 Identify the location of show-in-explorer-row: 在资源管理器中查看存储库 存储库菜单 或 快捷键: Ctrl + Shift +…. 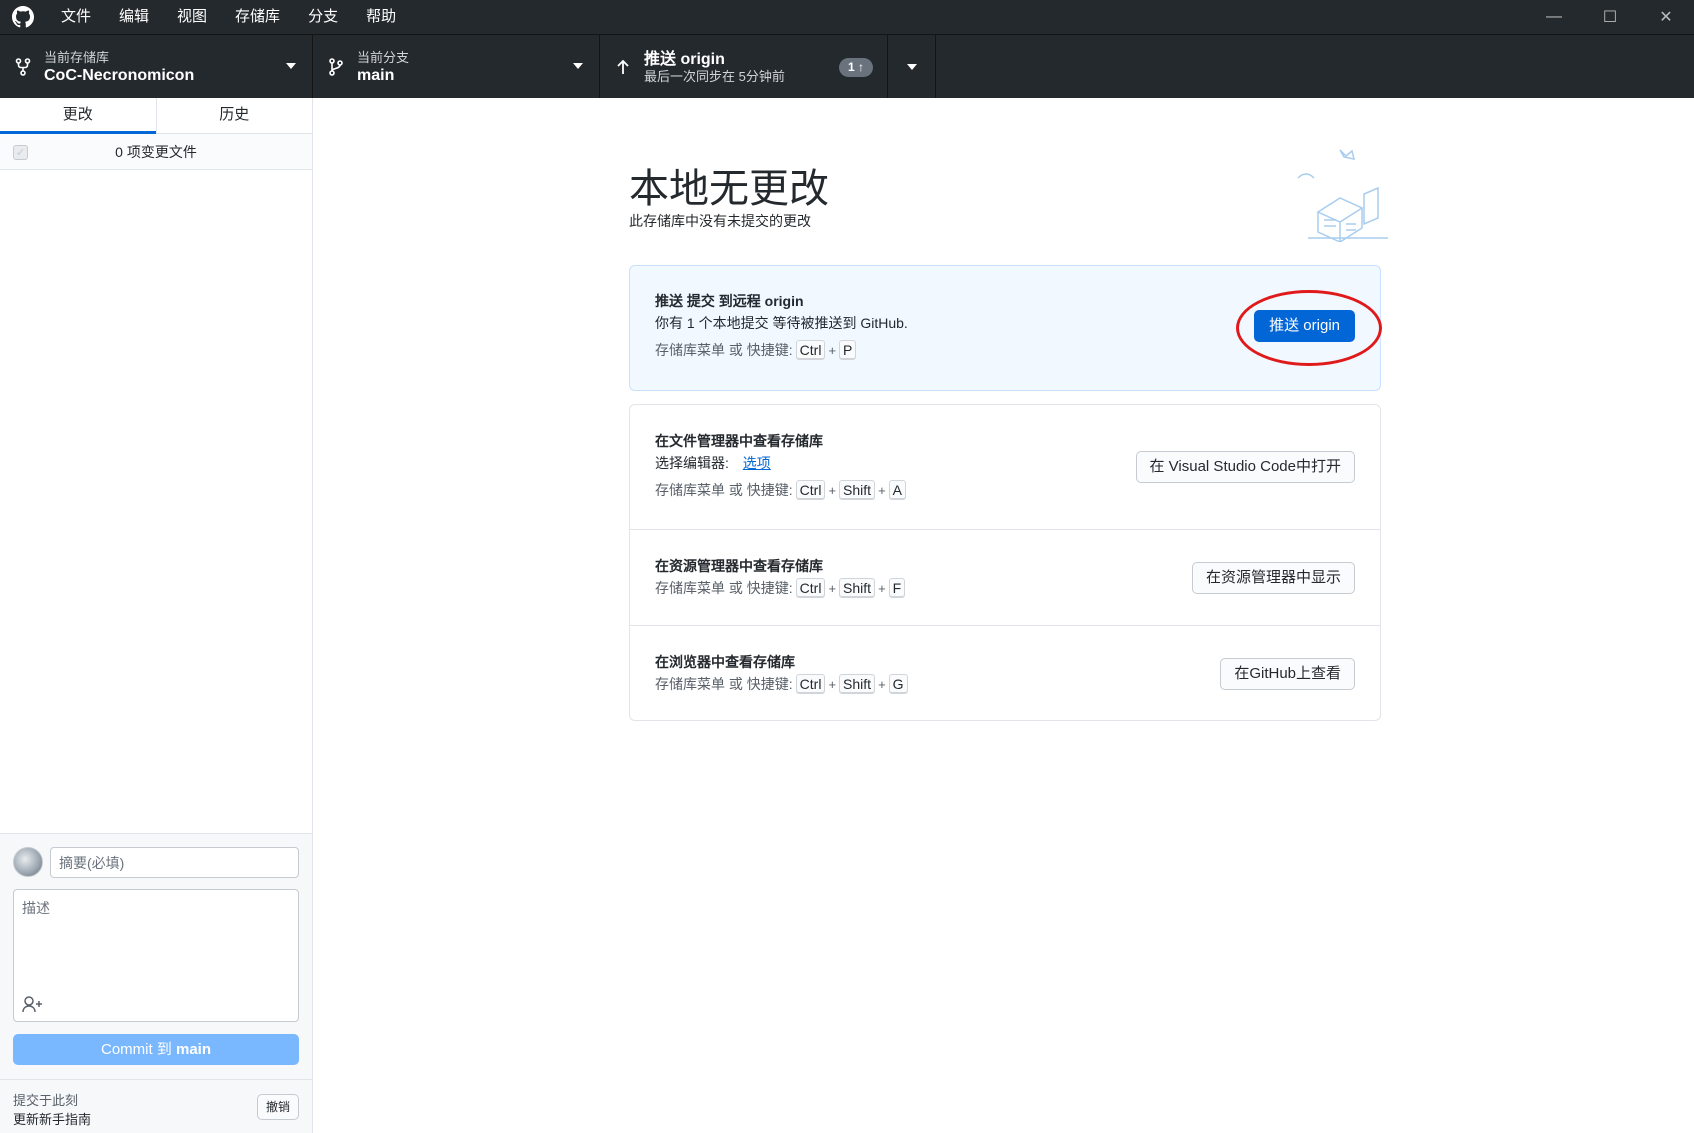
(1005, 578).